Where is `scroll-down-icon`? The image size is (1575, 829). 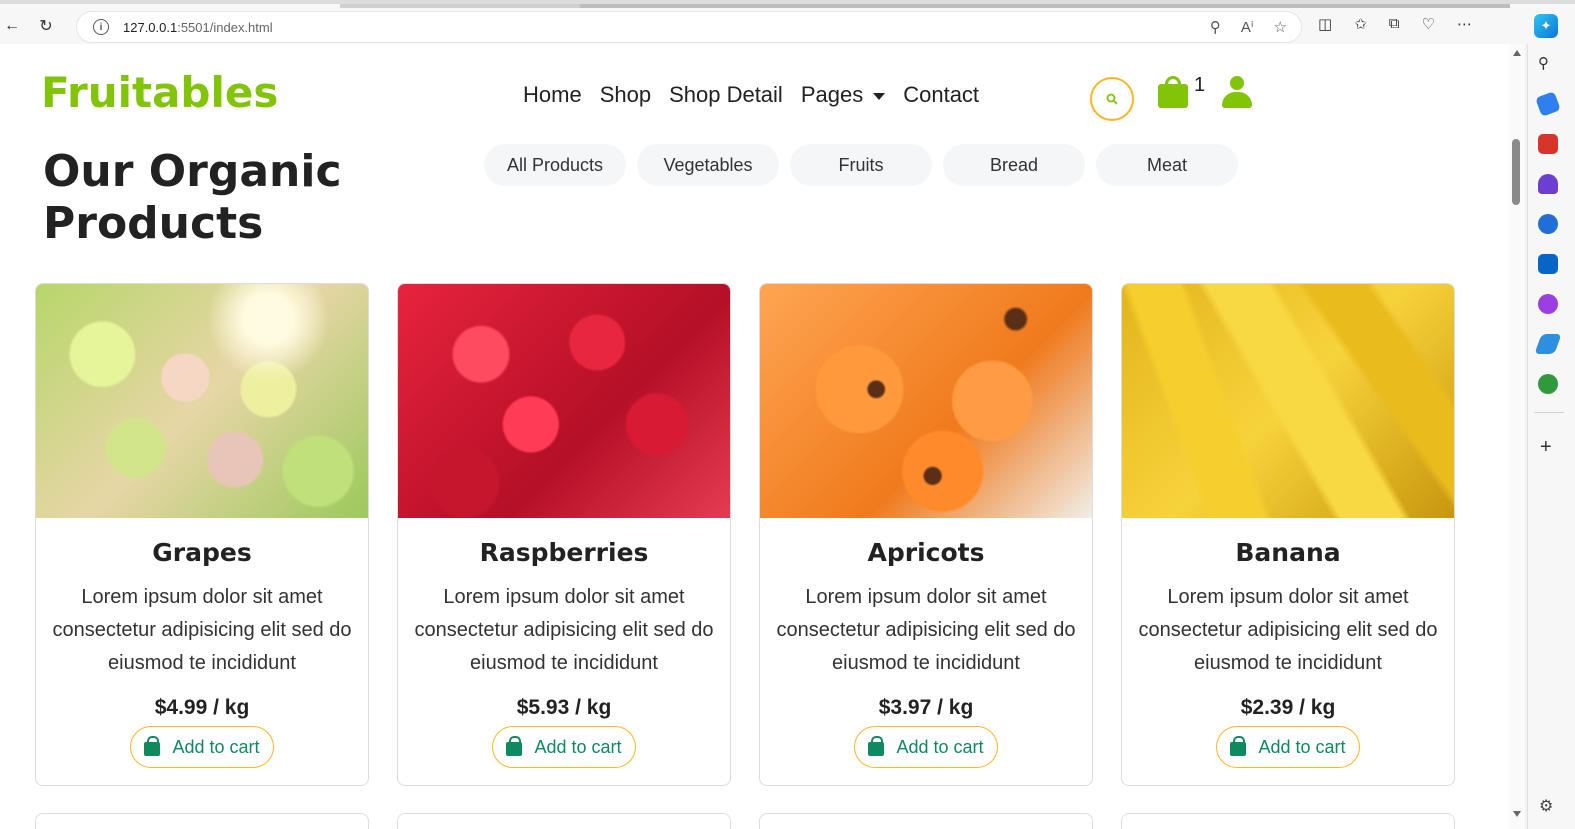 scroll-down-icon is located at coordinates (1517, 814).